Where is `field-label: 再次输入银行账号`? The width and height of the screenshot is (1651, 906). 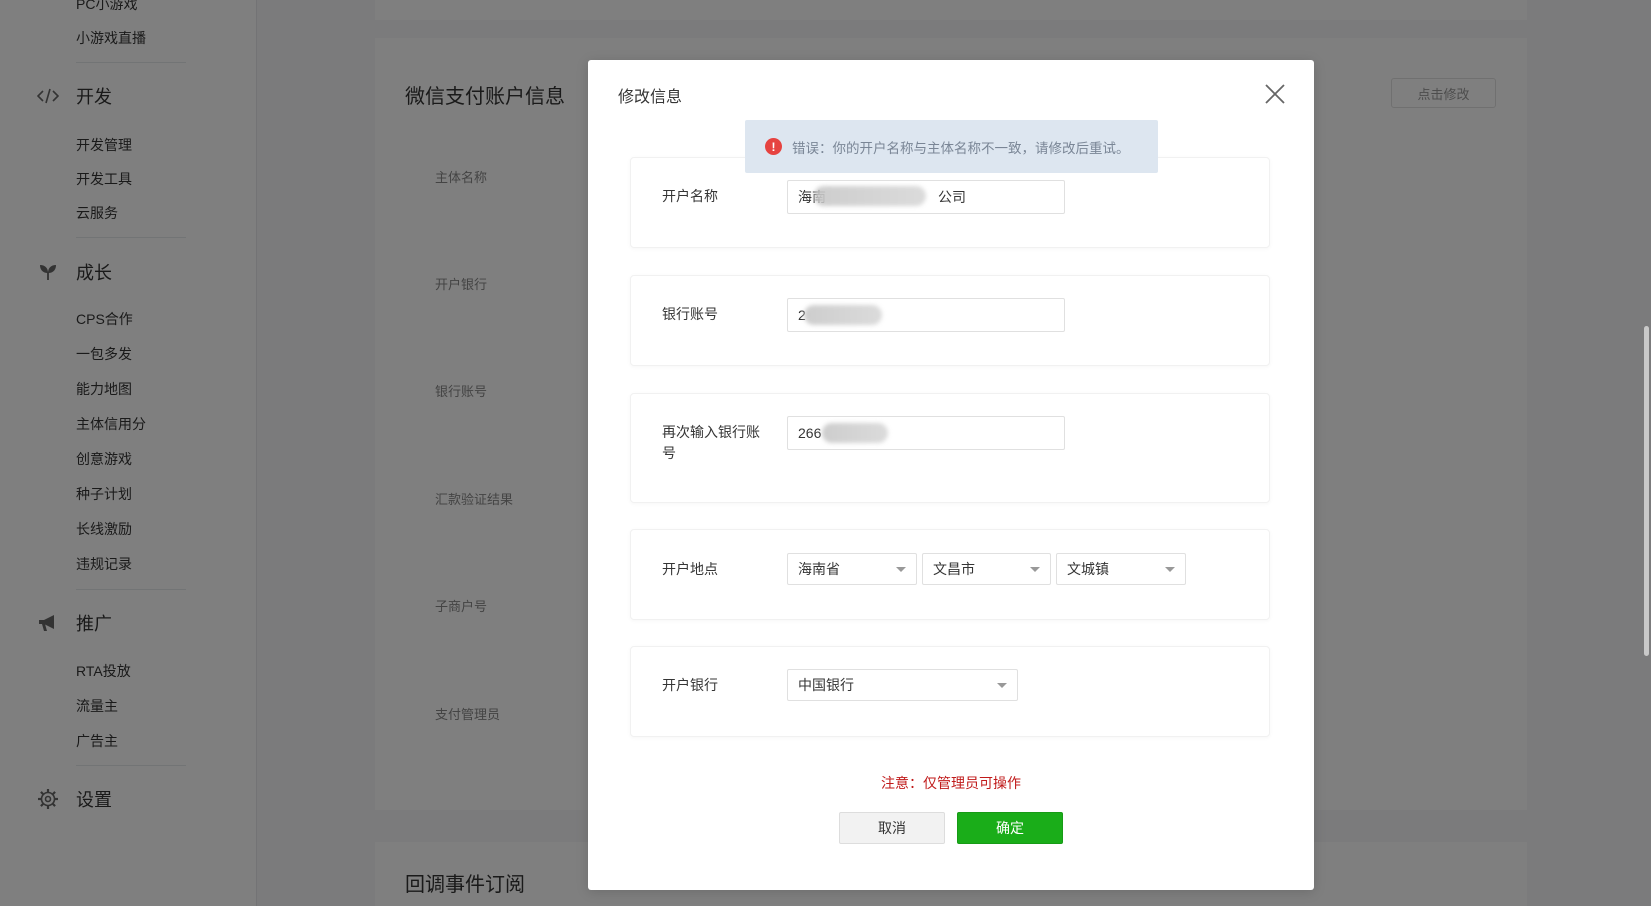
field-label: 再次输入银行账号 is located at coordinates (711, 442).